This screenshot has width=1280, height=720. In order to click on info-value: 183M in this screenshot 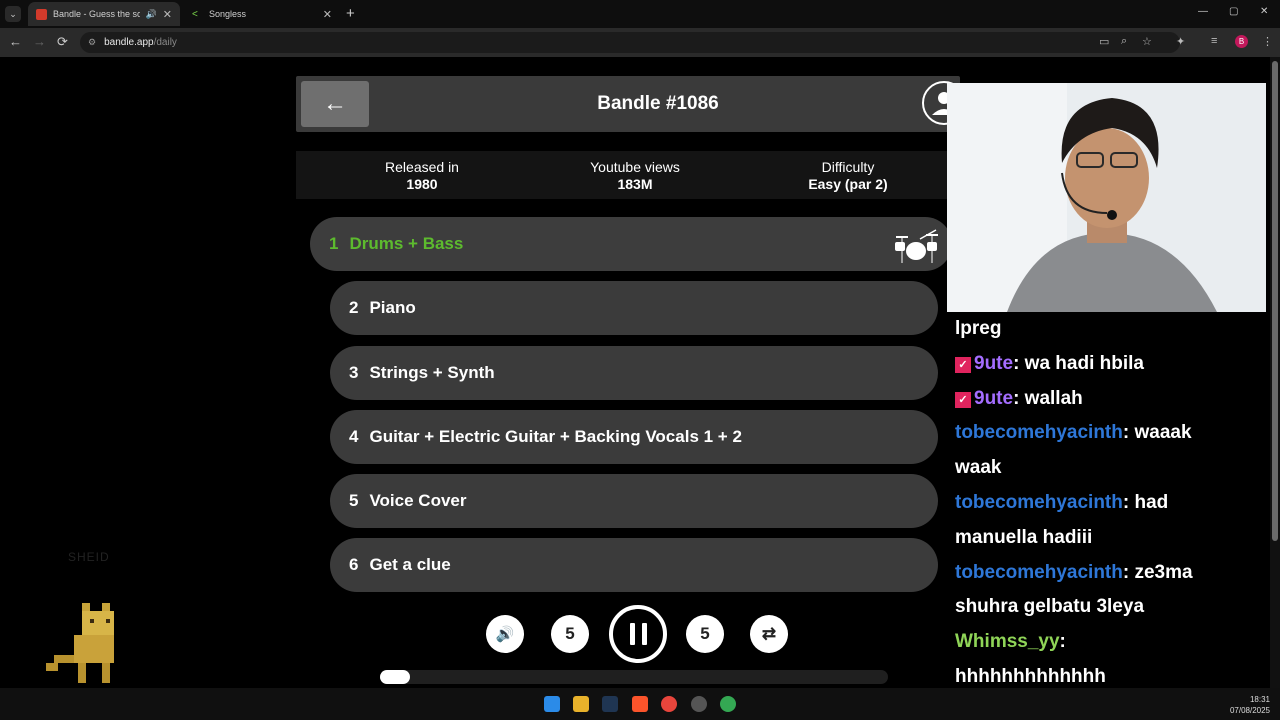, I will do `click(635, 184)`.